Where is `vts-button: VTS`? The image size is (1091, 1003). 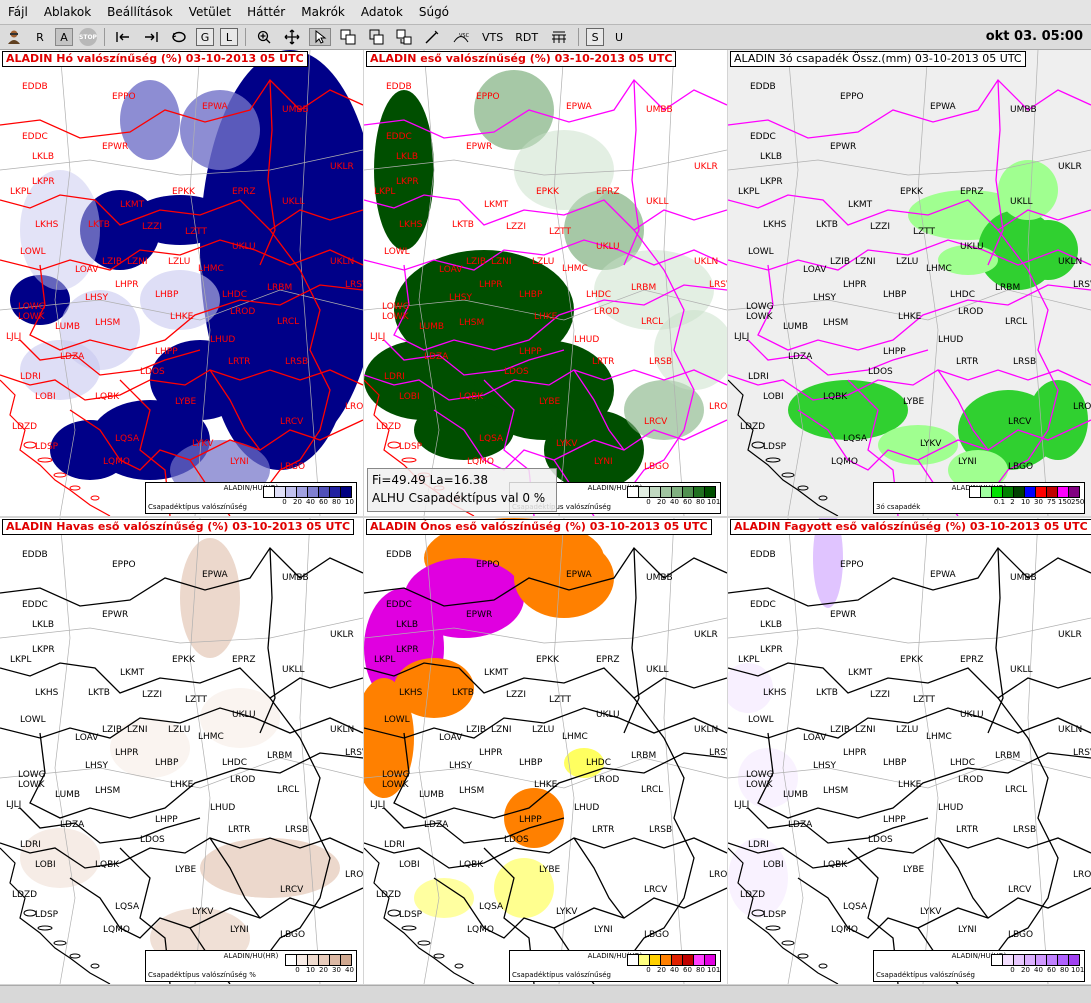
vts-button: VTS is located at coordinates (492, 37).